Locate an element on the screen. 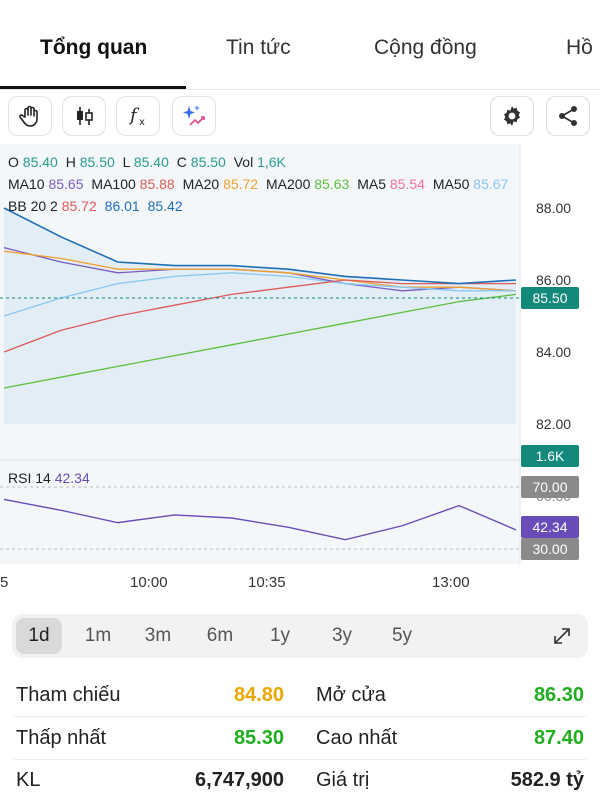 This screenshot has width=600, height=800. ma20-label: MA20 is located at coordinates (201, 184).